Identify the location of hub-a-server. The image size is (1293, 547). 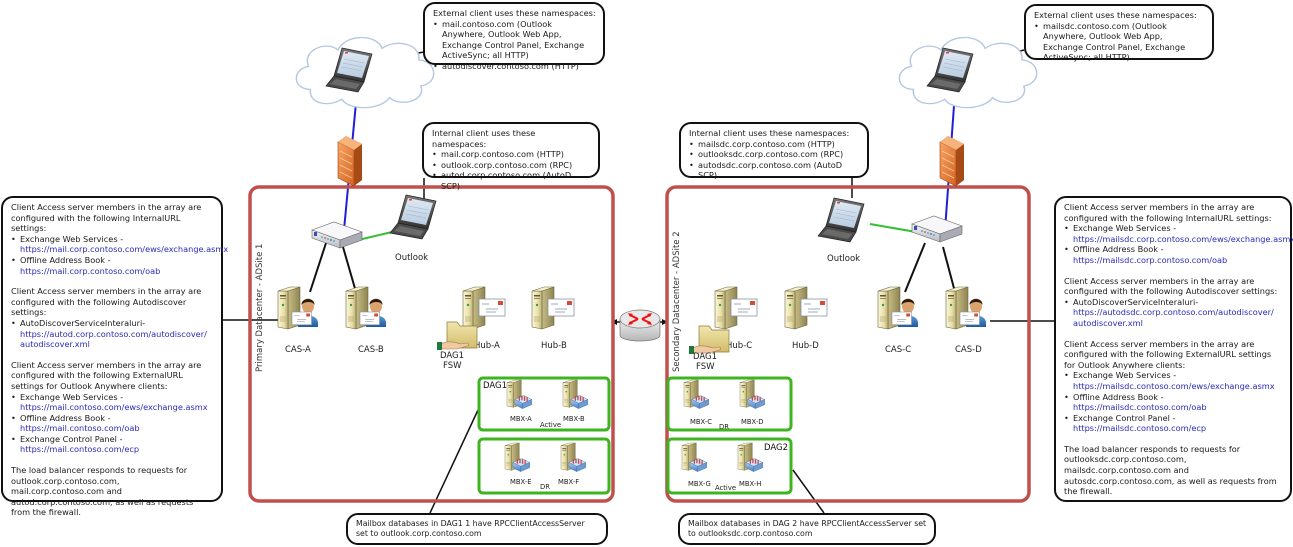
(484, 308).